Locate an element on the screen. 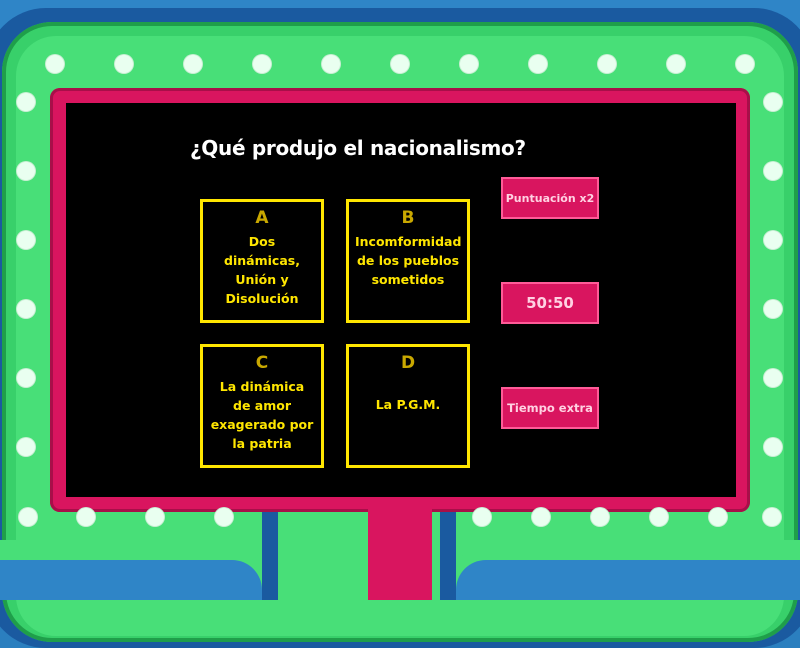  answer-letter: A is located at coordinates (262, 218).